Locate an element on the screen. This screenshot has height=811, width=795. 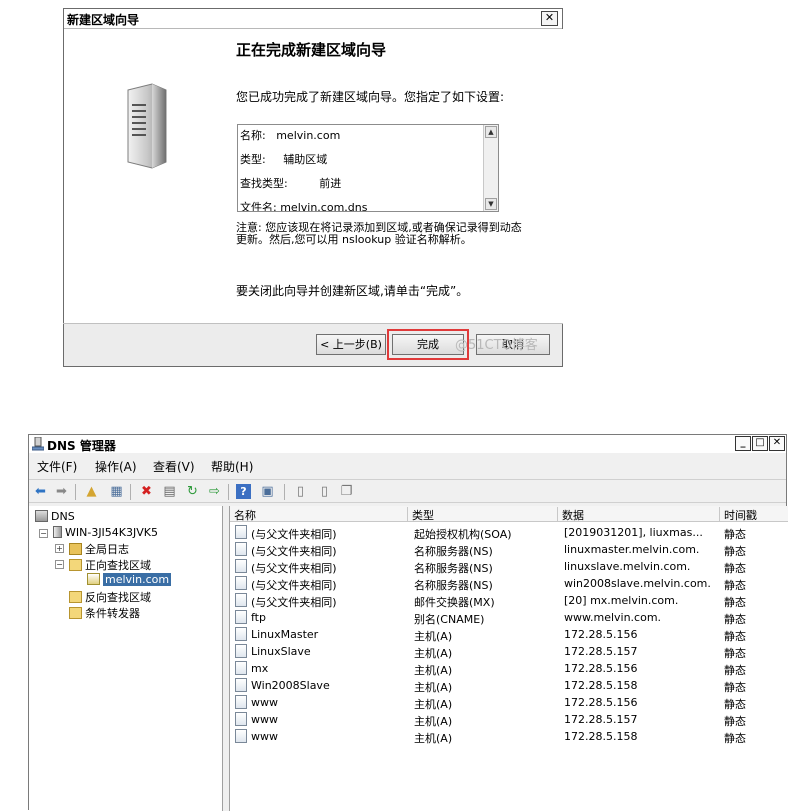
copy-tool-icon: ❐ is located at coordinates (346, 491).